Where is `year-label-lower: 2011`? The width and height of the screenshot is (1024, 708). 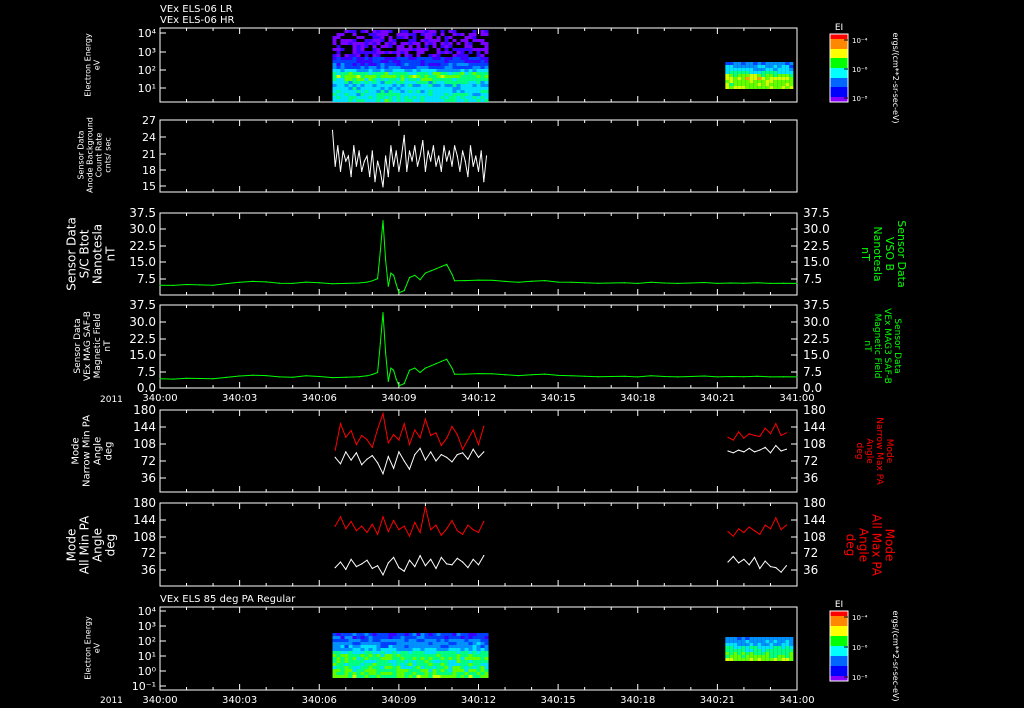 year-label-lower: 2011 is located at coordinates (111, 701).